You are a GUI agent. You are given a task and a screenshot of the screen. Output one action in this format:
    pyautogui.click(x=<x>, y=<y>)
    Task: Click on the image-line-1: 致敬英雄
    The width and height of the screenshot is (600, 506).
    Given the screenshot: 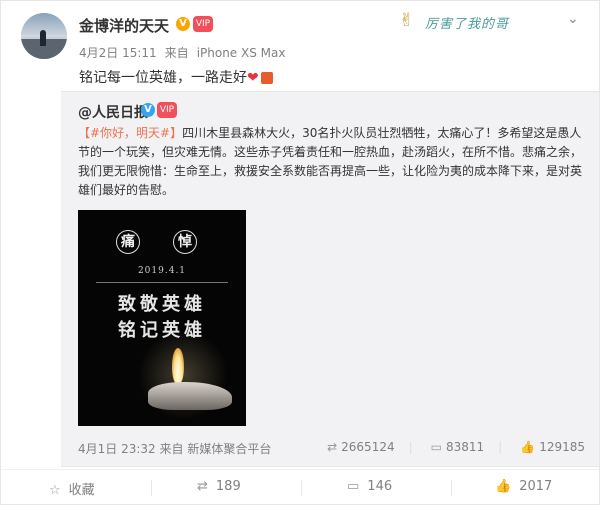 What is the action you would take?
    pyautogui.click(x=162, y=304)
    